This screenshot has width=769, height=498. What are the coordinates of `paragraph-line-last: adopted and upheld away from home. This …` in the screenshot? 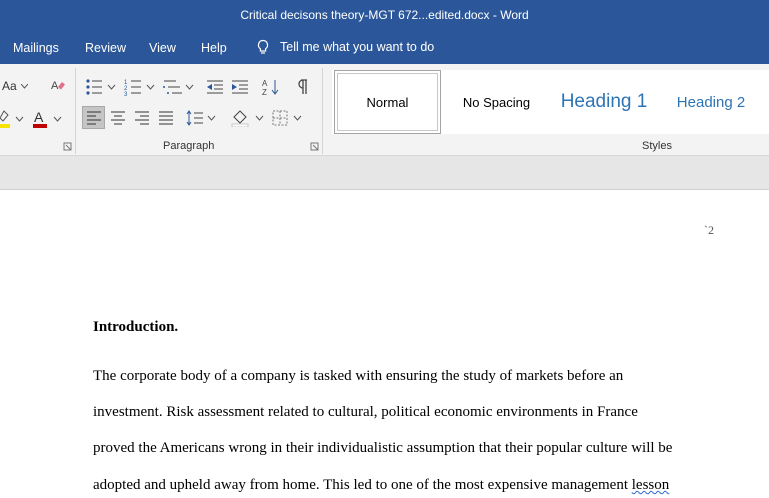 It's located at (381, 485).